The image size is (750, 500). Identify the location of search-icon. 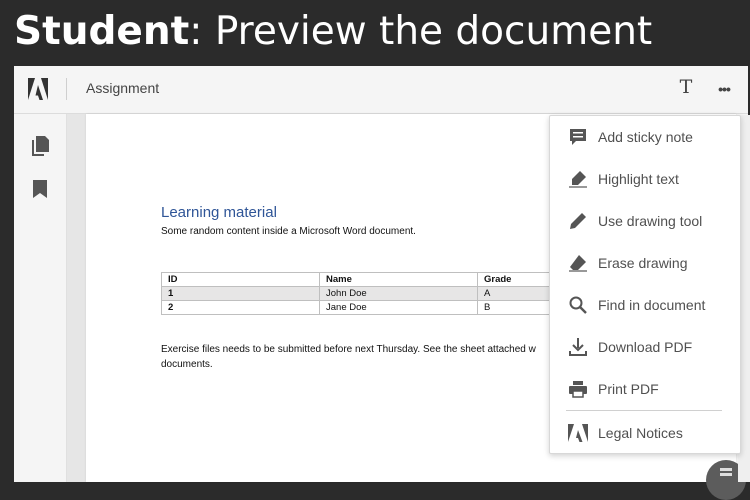
(578, 305).